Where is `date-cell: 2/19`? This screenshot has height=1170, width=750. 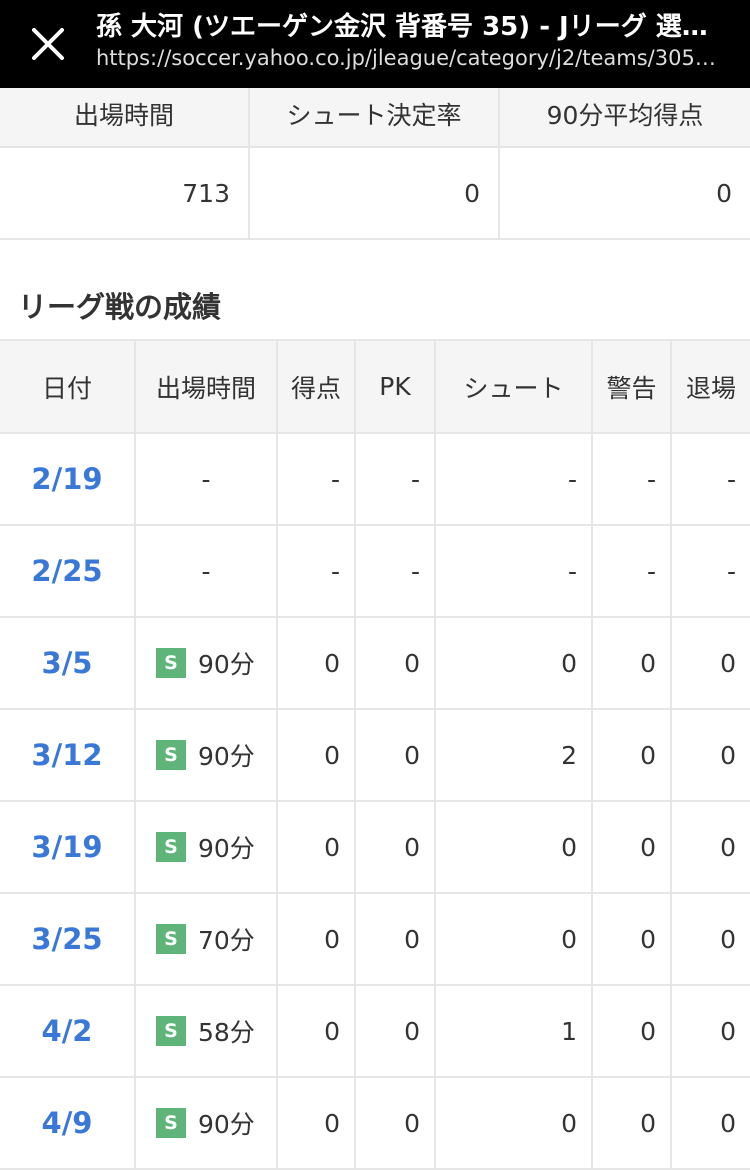
date-cell: 2/19 is located at coordinates (68, 479).